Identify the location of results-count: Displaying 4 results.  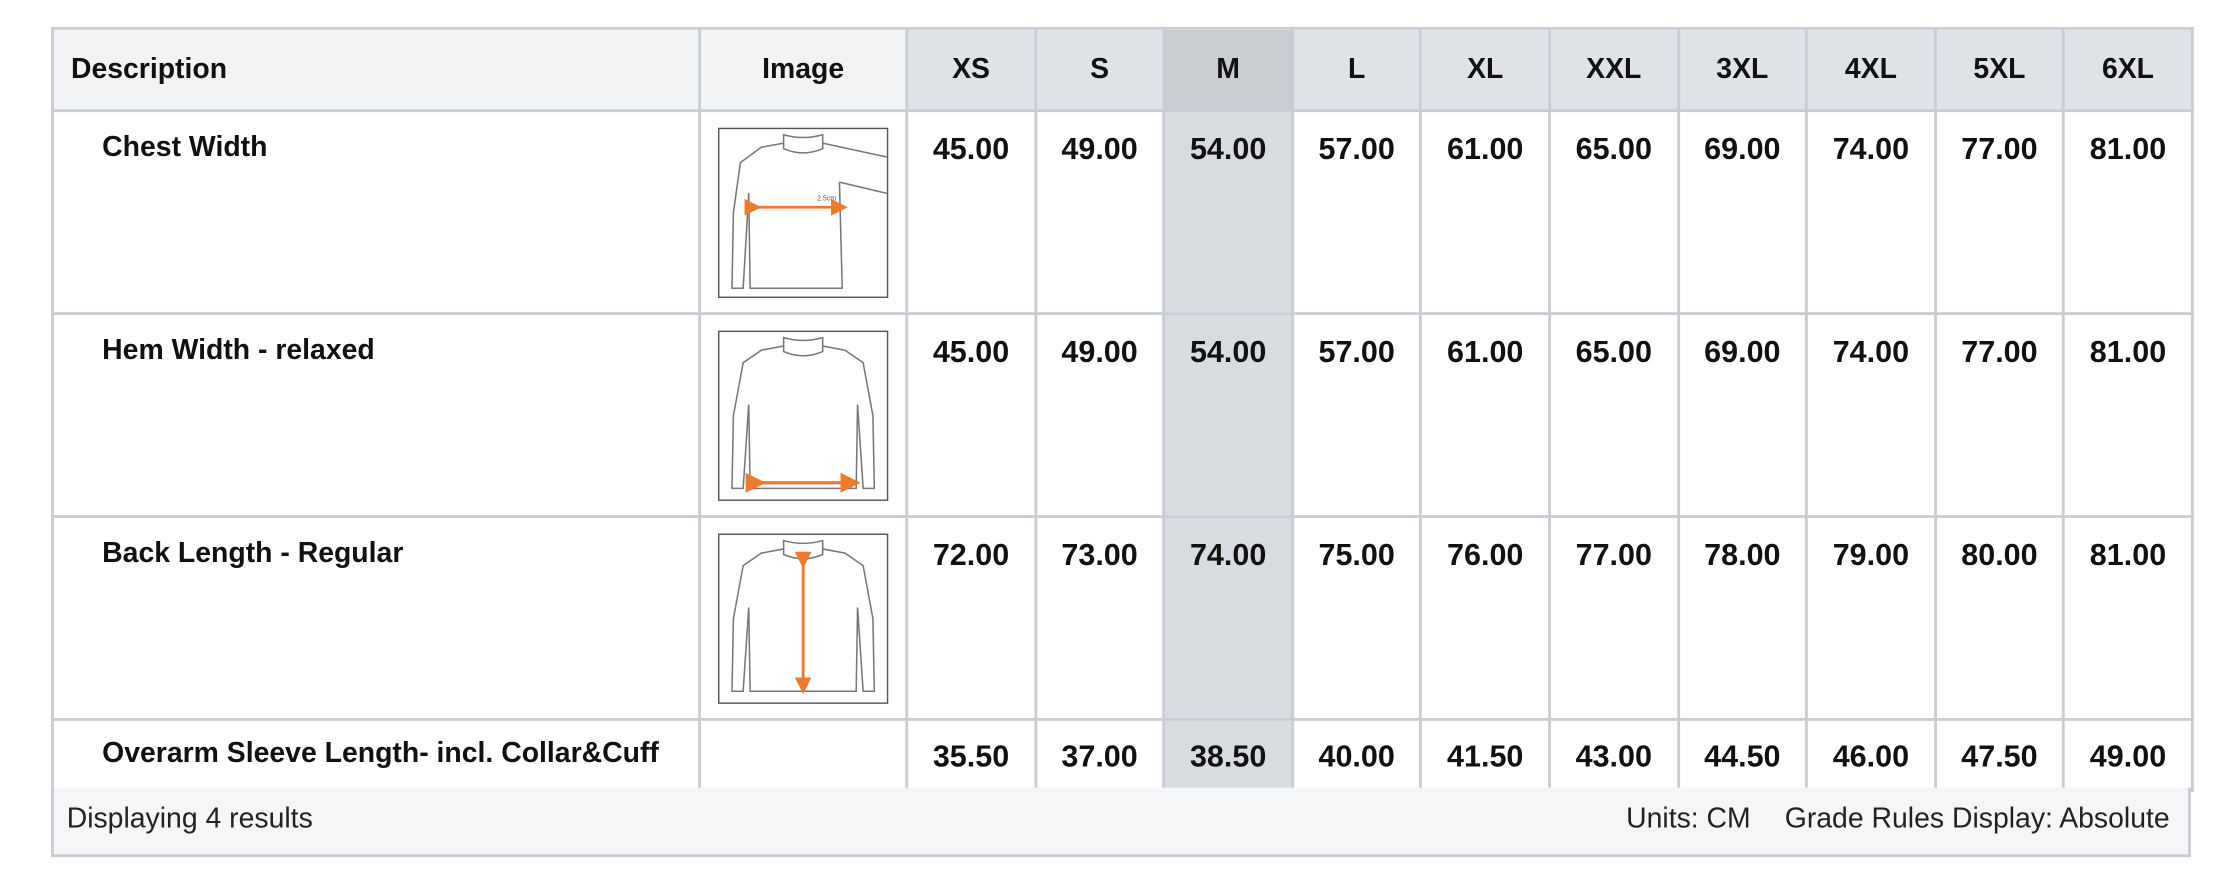
(189, 819).